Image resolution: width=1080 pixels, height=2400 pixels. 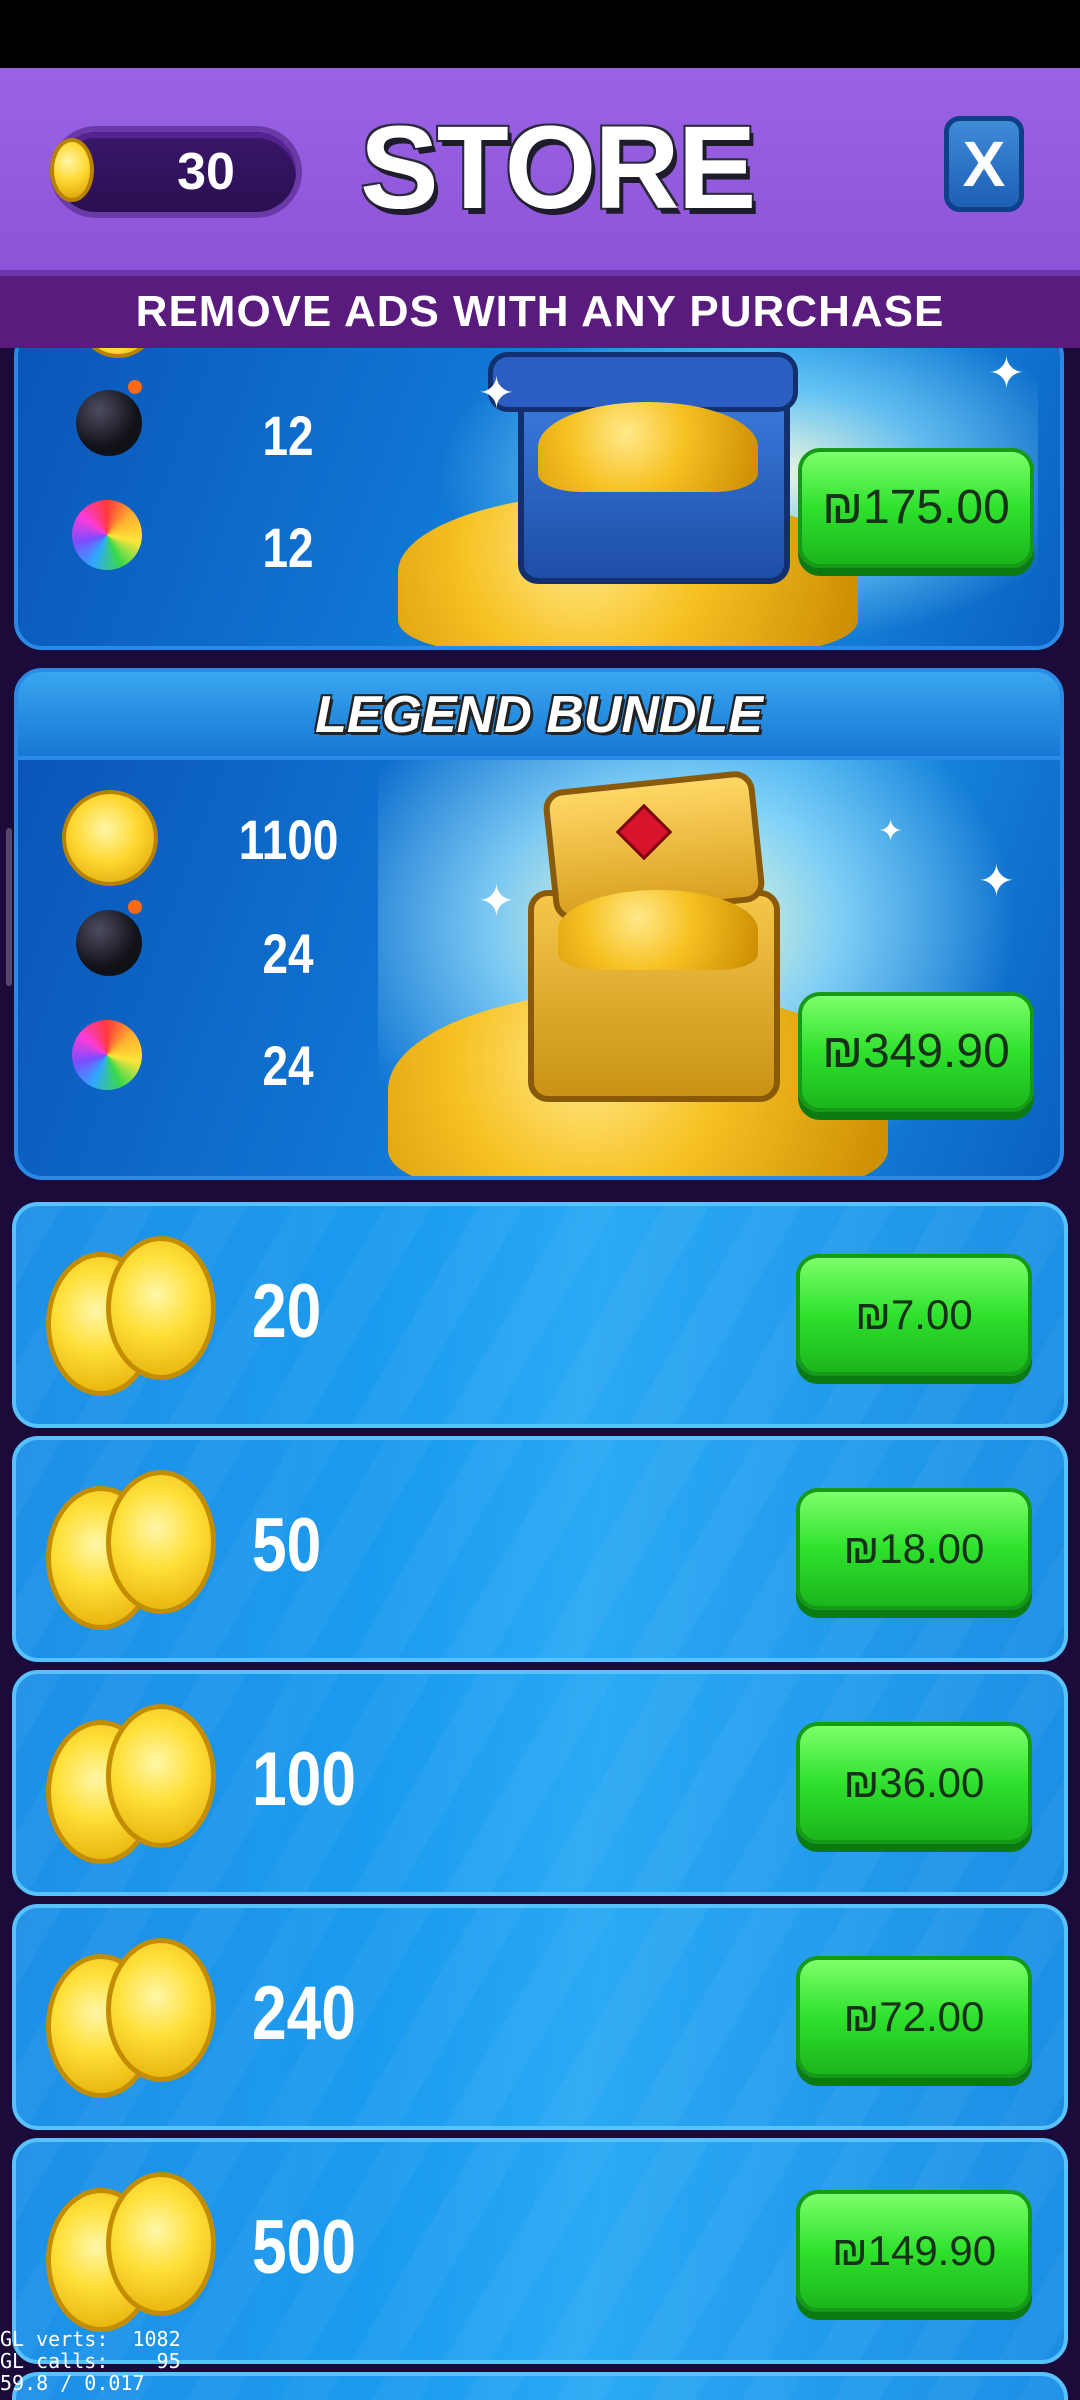 I want to click on debug-overlay: GL verts: 1082 GL calls: 95 59.8 / 0.017, so click(x=90, y=2361).